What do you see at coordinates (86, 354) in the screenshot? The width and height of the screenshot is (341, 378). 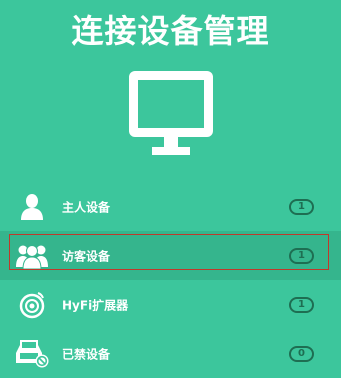 I see `blocked-devices-label: 已禁设备` at bounding box center [86, 354].